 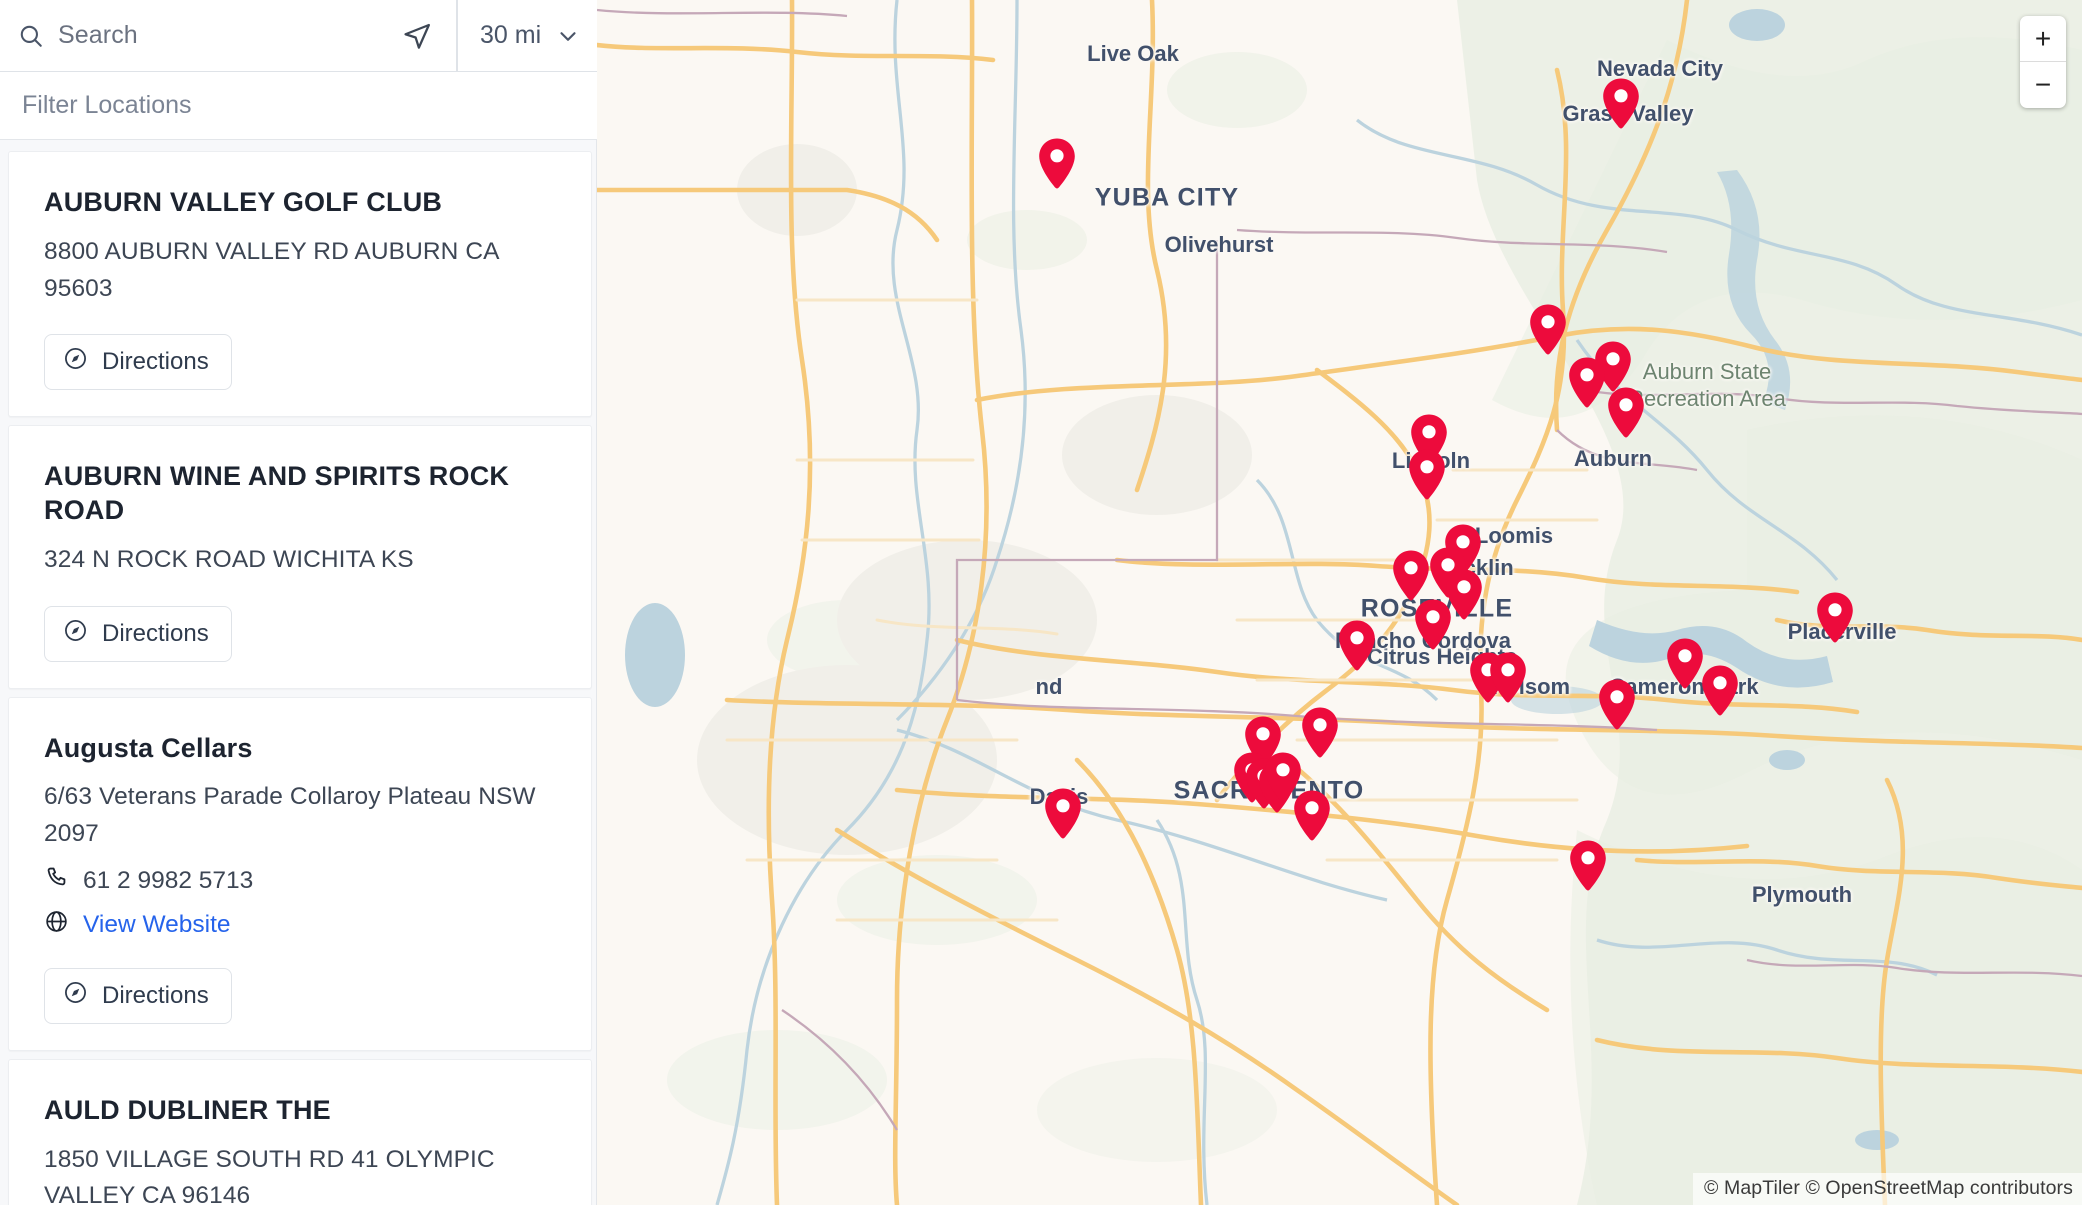 I want to click on phone-icon, so click(x=56, y=881).